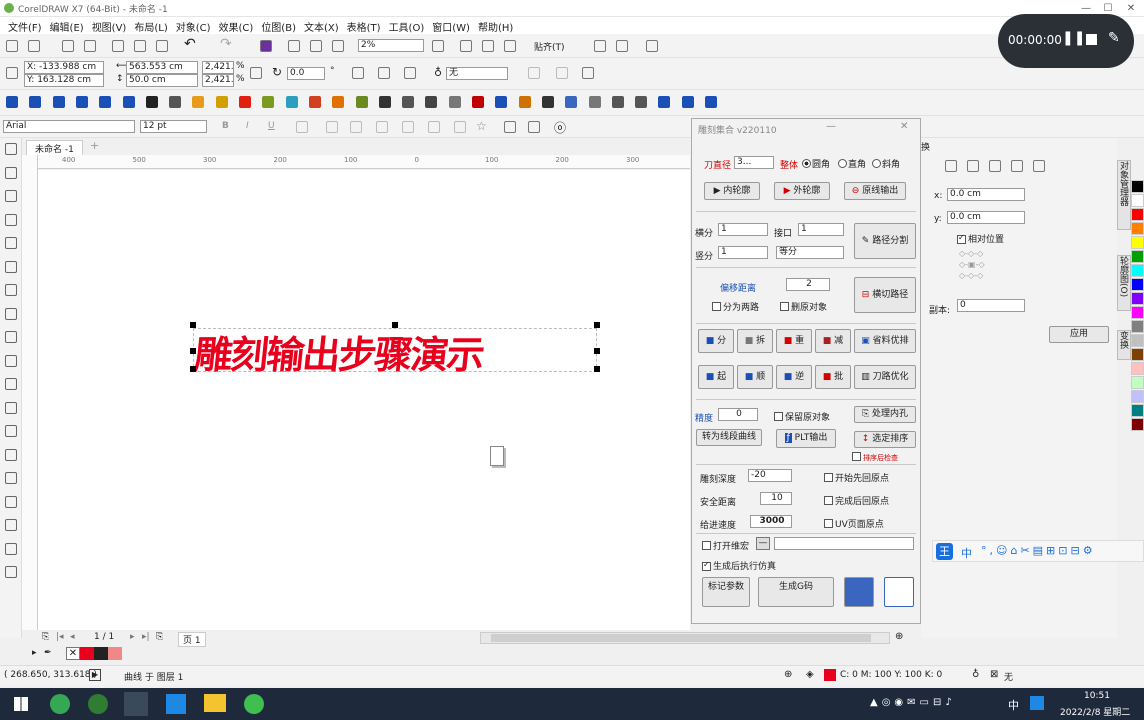  What do you see at coordinates (681, 638) in the screenshot?
I see `scroll-thumb` at bounding box center [681, 638].